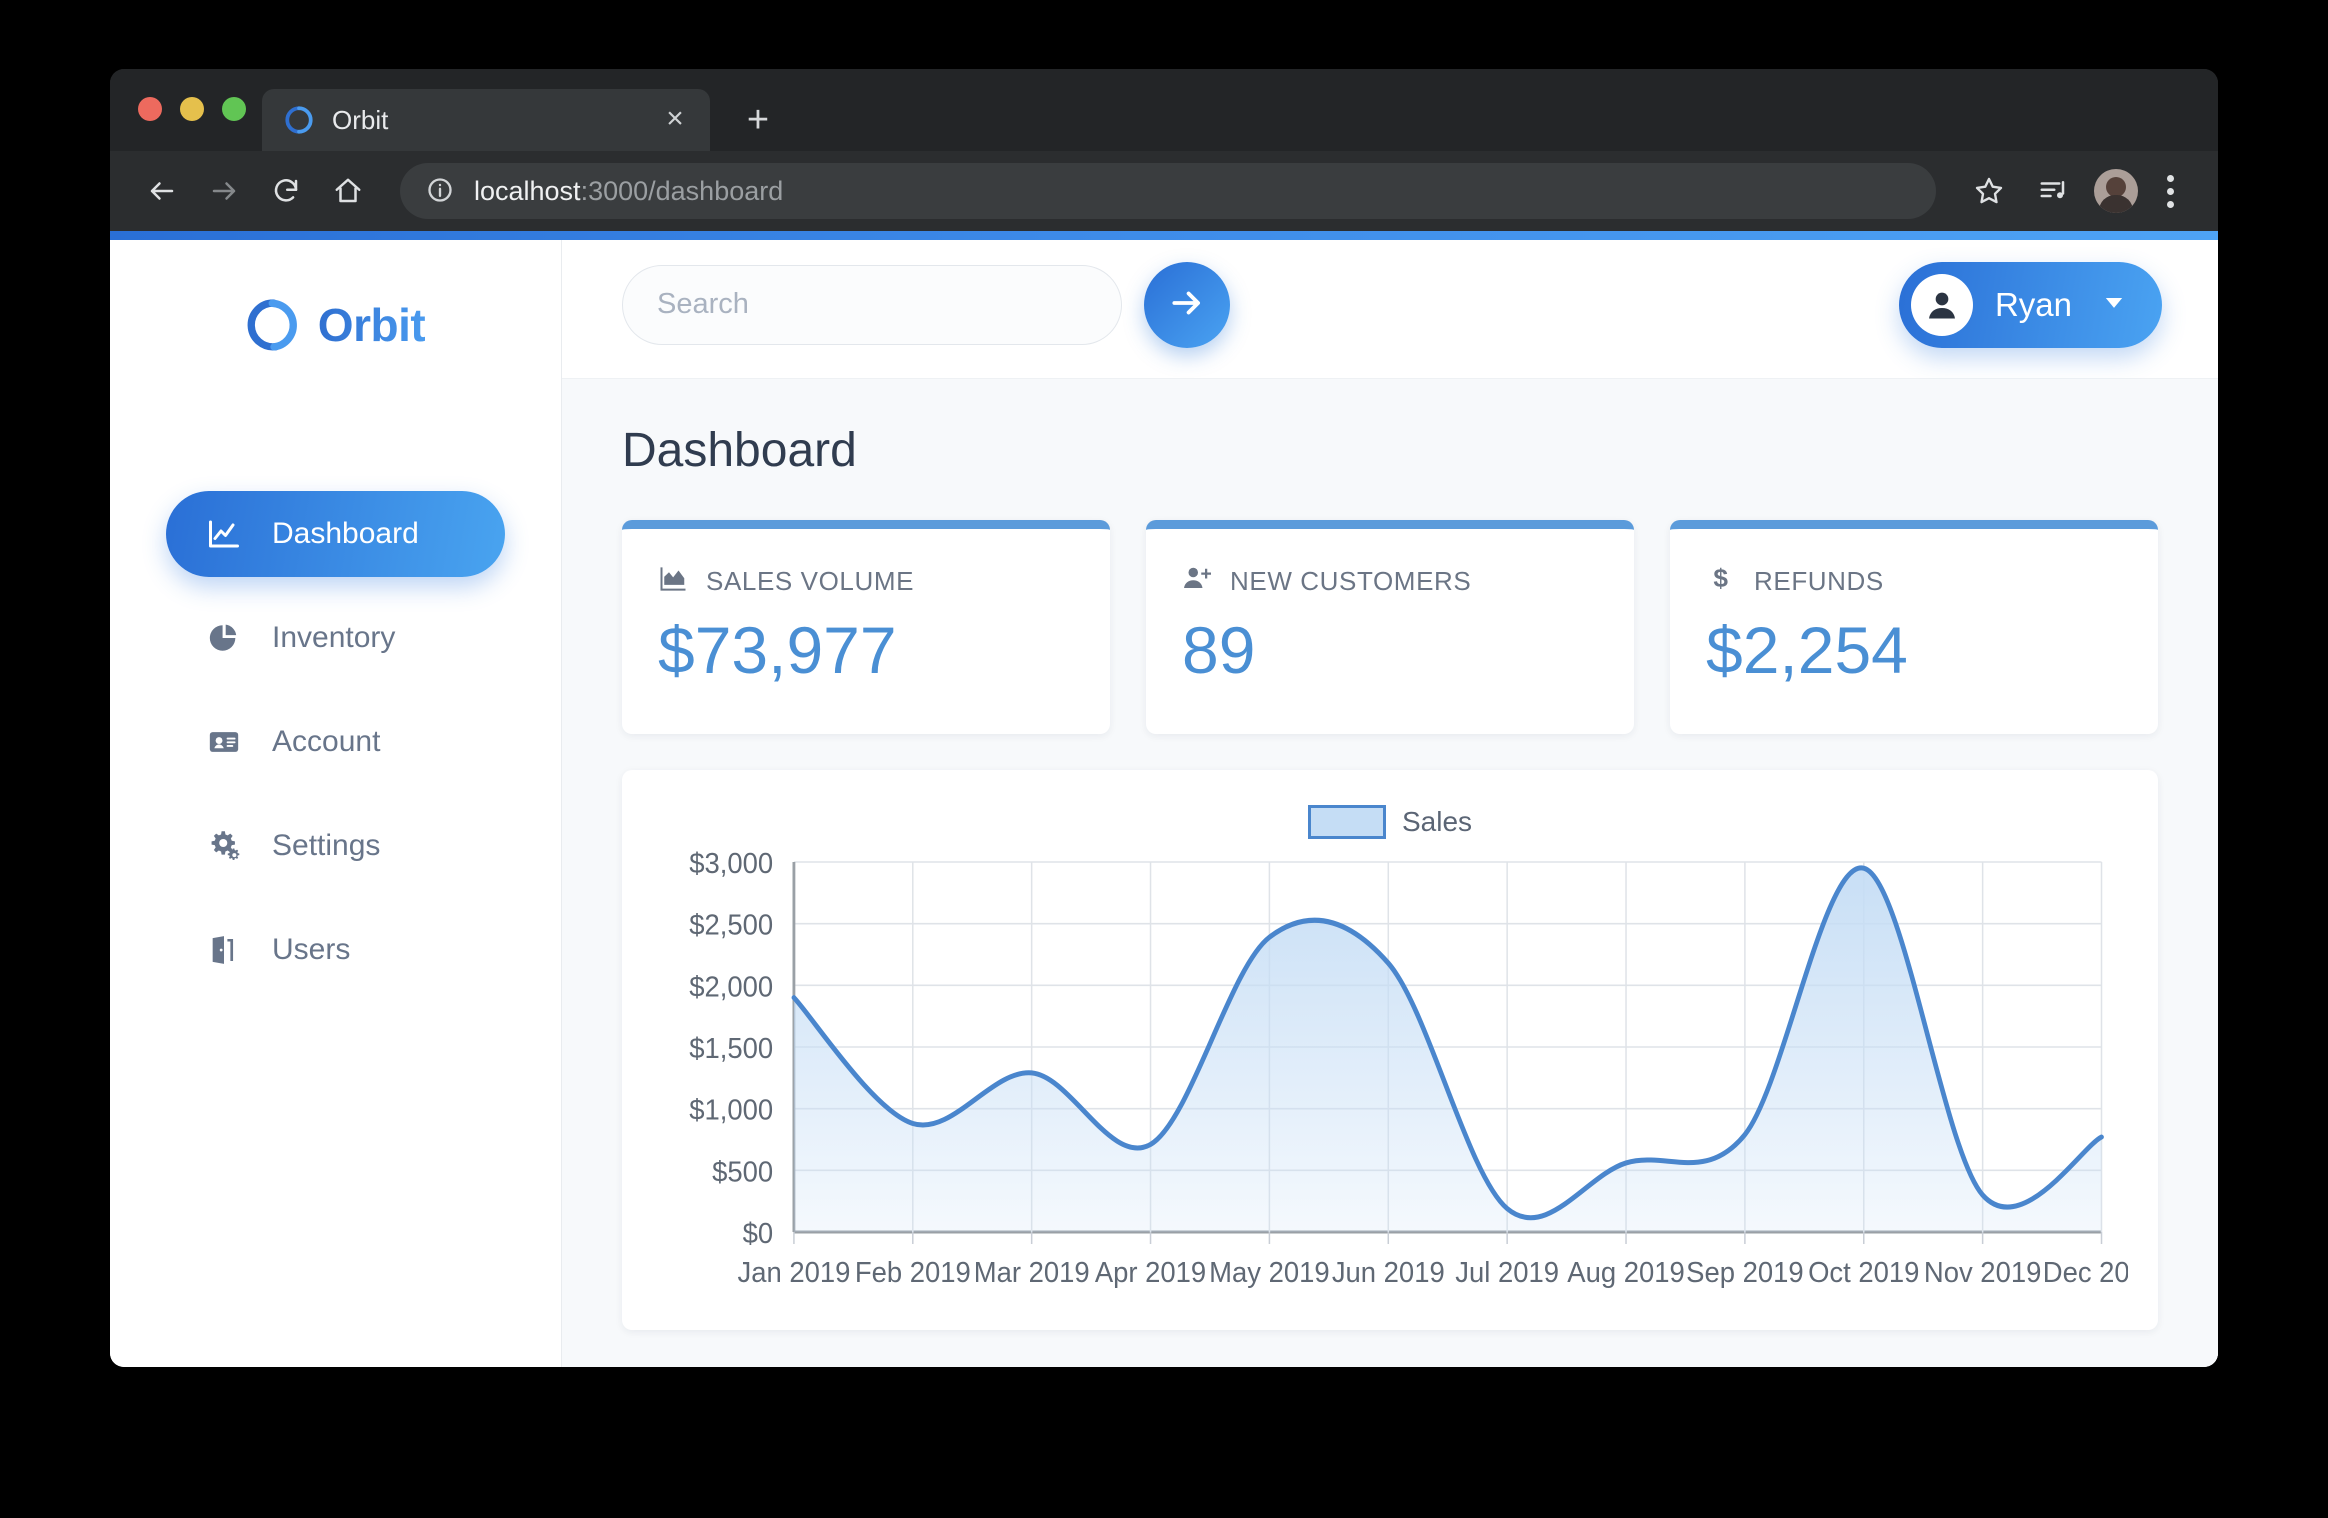  I want to click on svg-text: Oct 2019, so click(1863, 1271).